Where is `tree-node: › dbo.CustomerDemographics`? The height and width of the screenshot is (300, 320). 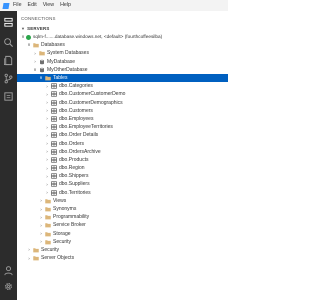 tree-node: › dbo.CustomerDemographics is located at coordinates (122, 103).